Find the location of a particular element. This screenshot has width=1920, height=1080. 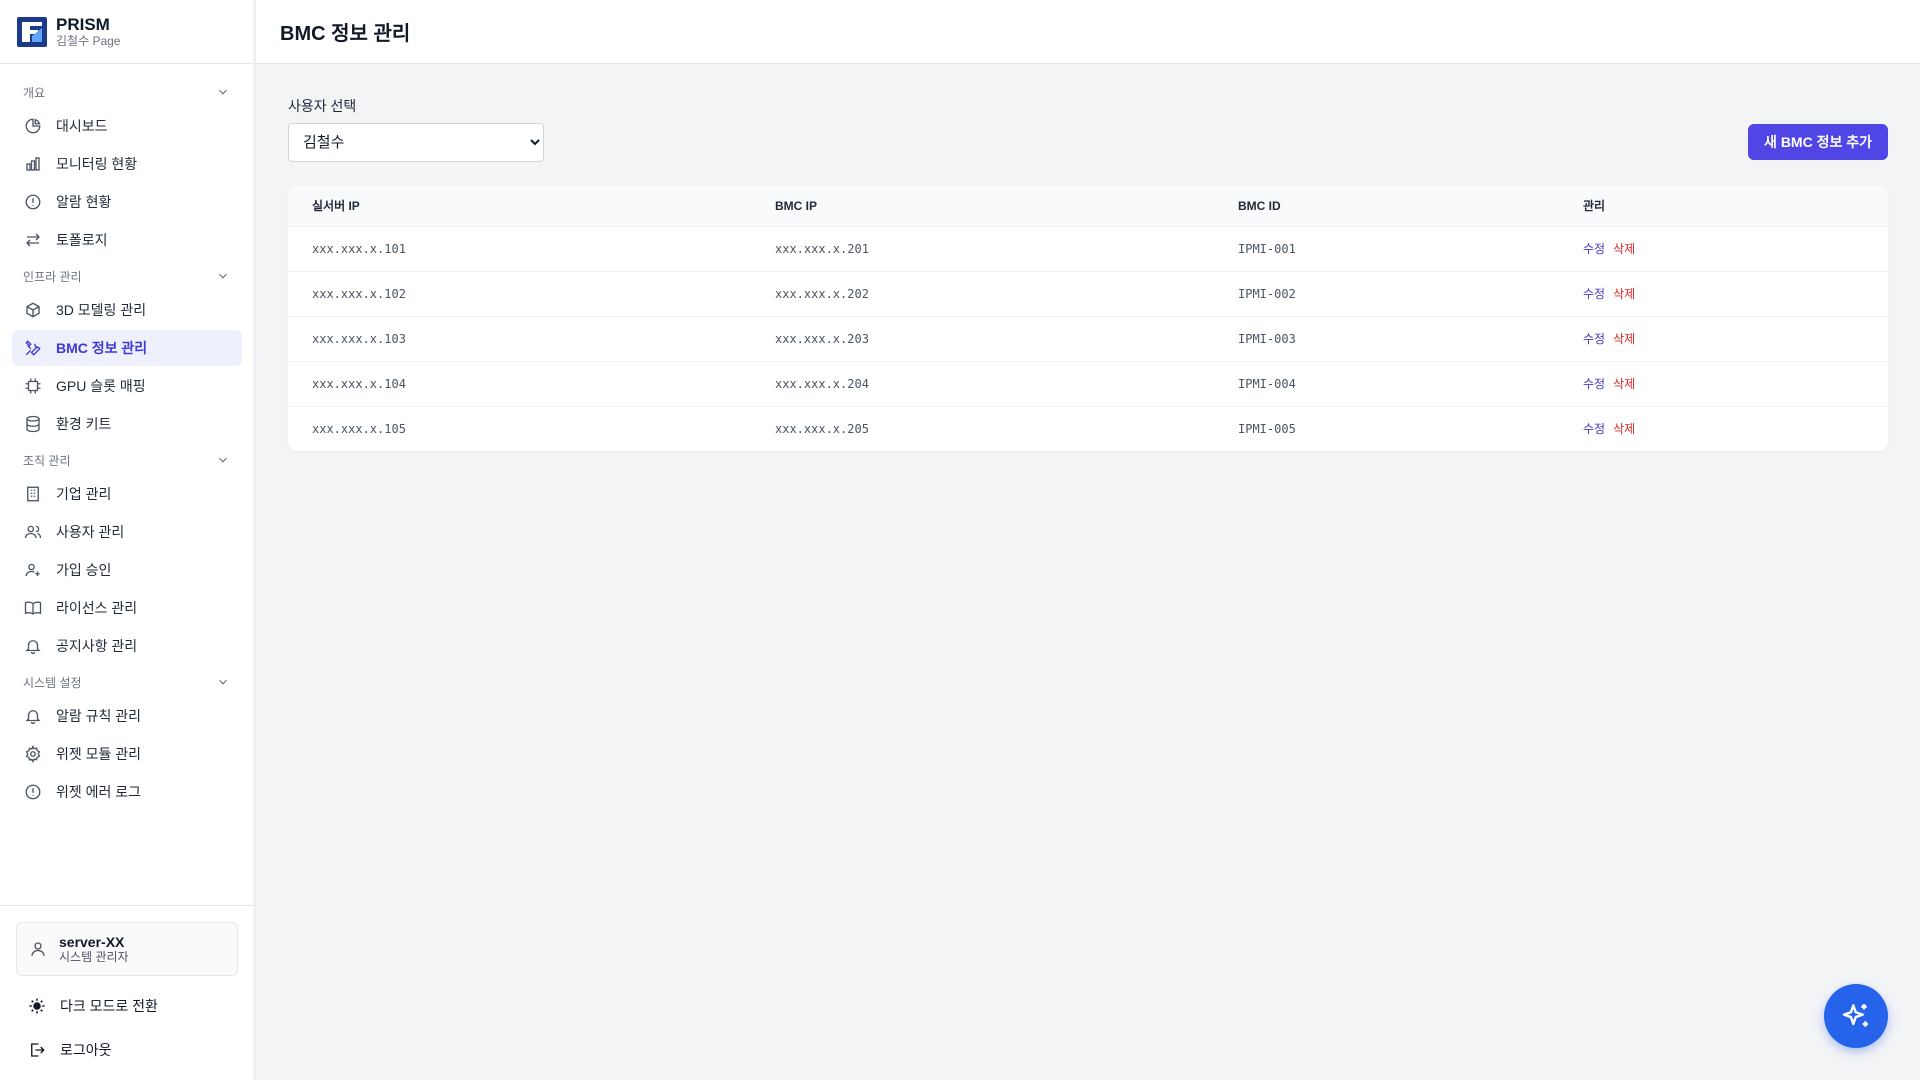

sidebar-item-topology: 토폴로지 is located at coordinates (127, 240).